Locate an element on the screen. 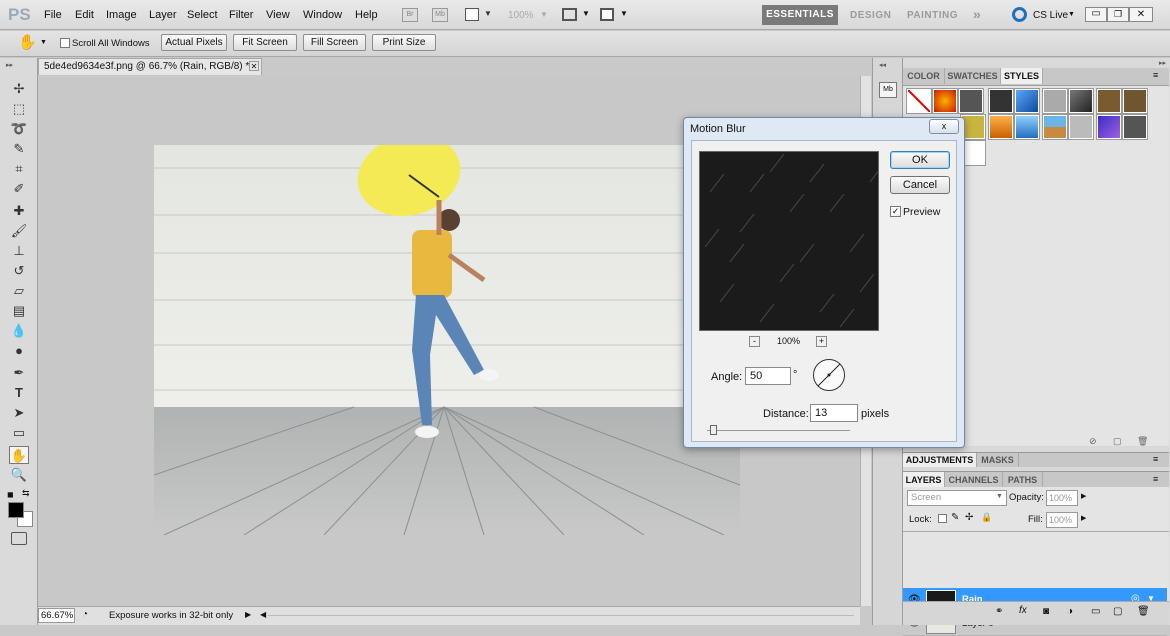 The image size is (1170, 636). layer-style-icon: fx is located at coordinates (1023, 610).